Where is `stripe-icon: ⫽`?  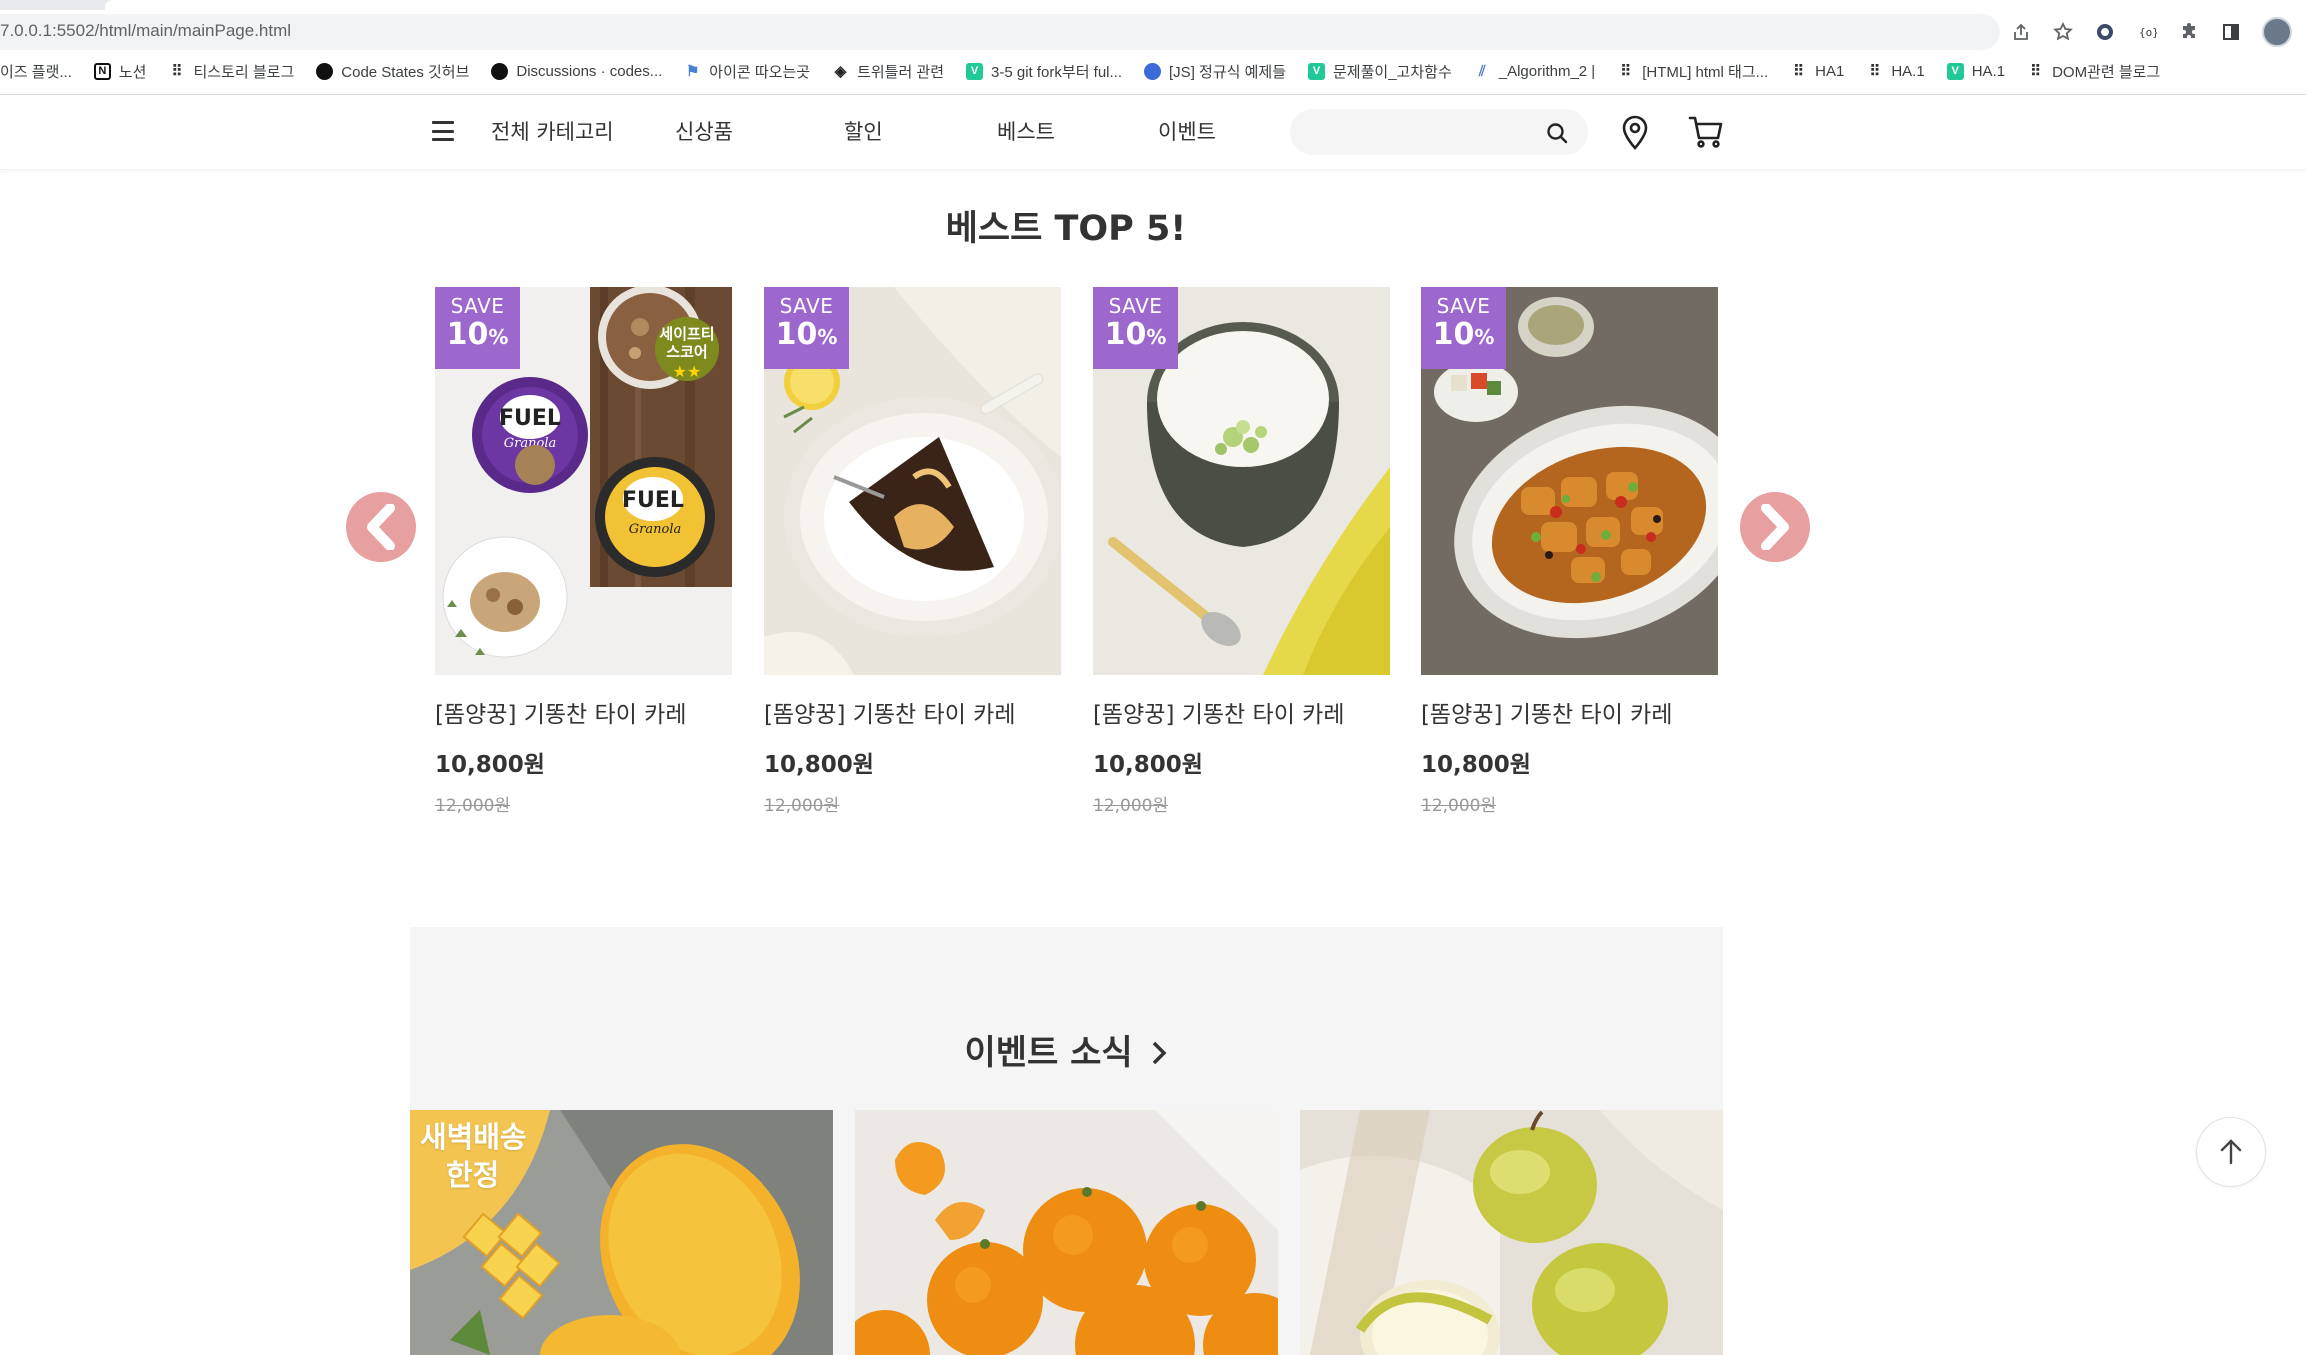
stripe-icon: ⫽ is located at coordinates (1482, 71).